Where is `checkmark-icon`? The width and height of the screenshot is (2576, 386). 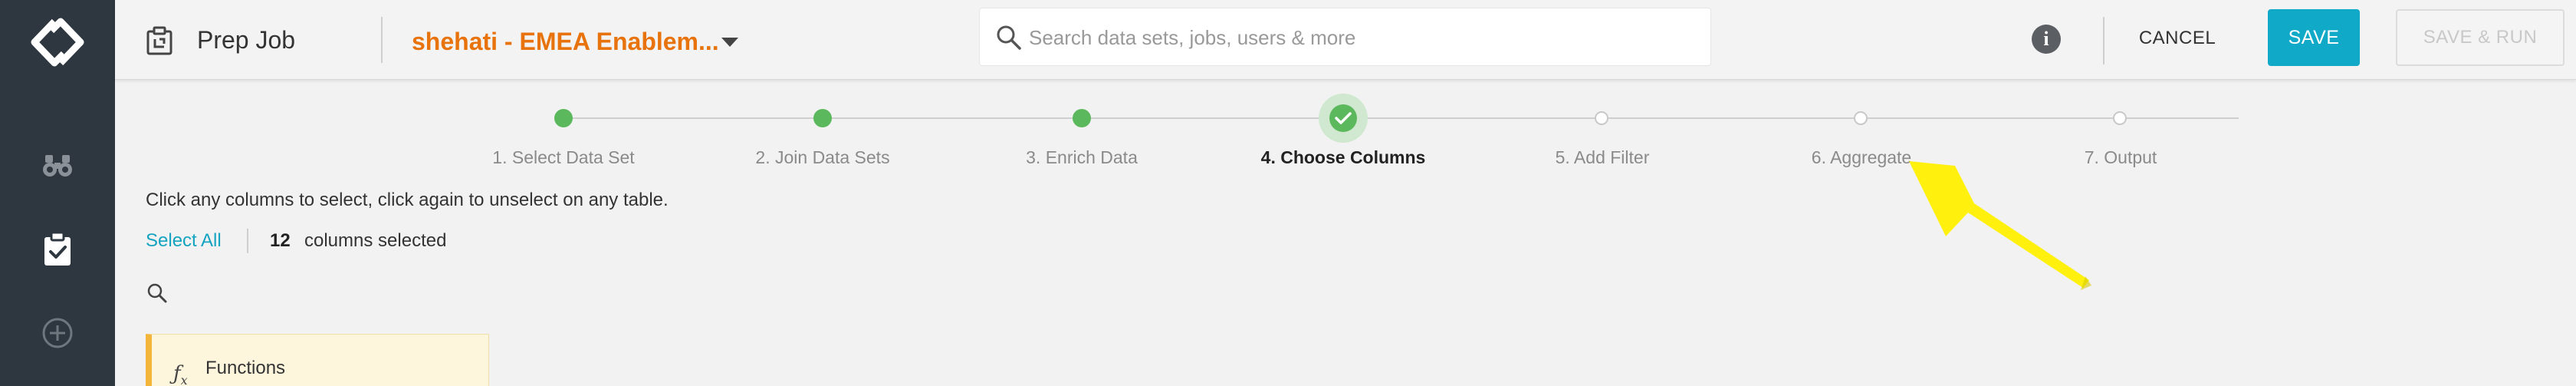 checkmark-icon is located at coordinates (1343, 118).